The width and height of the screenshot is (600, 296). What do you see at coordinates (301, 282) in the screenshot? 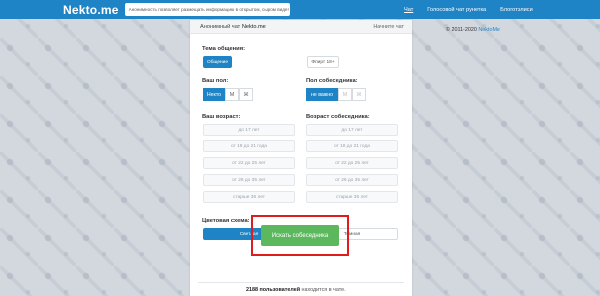
I see `divider` at bounding box center [301, 282].